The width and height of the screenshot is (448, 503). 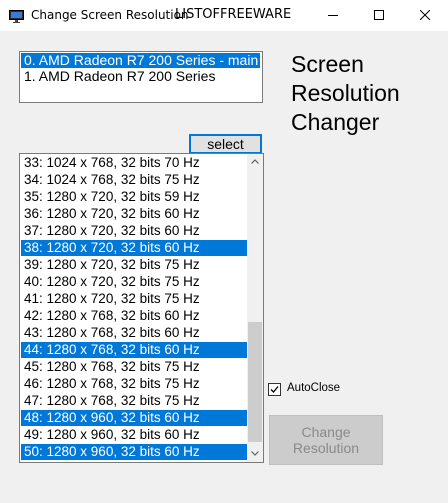 What do you see at coordinates (134, 418) in the screenshot?
I see `mode-item-selected: 48: 1280 x 960, 32 bits 60 Hz` at bounding box center [134, 418].